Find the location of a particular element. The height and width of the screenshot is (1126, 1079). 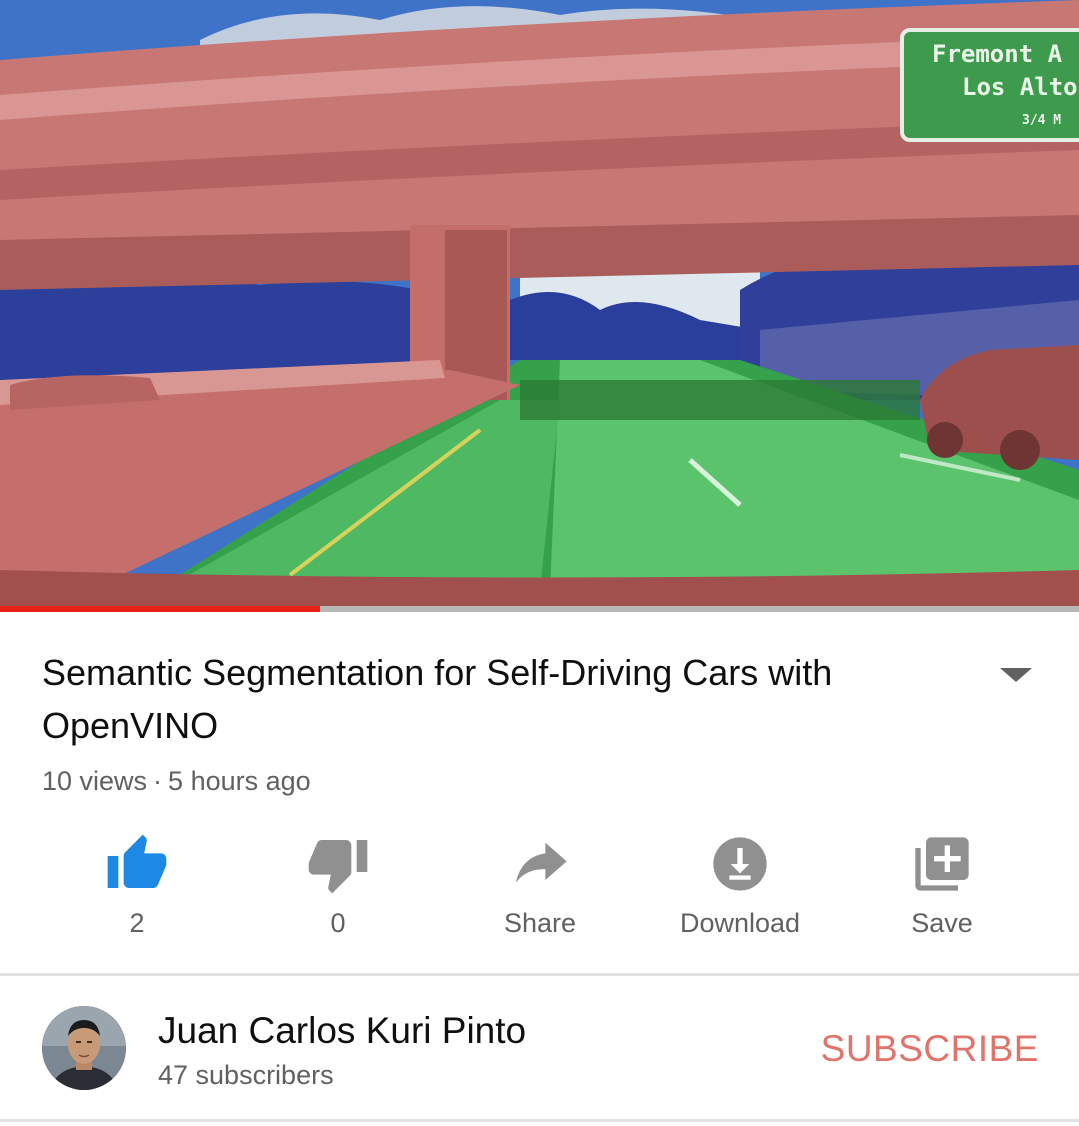

divider-bottom is located at coordinates (539, 1120).